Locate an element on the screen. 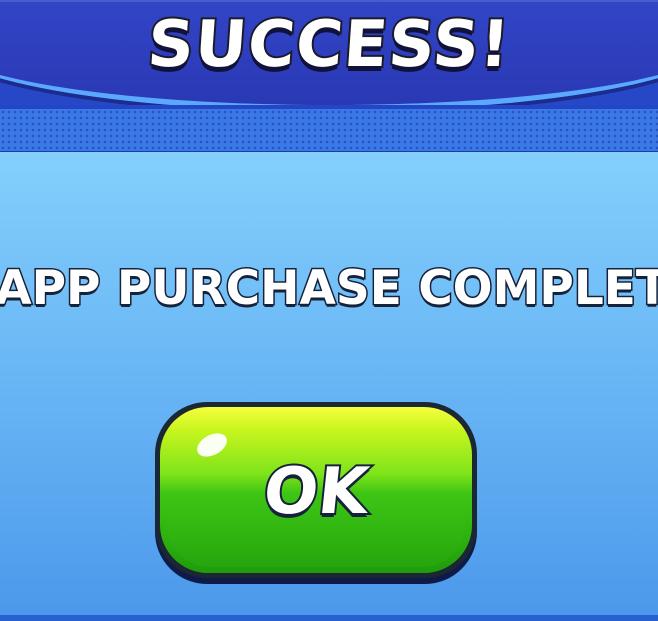  ok-button-label: OK is located at coordinates (316, 492).